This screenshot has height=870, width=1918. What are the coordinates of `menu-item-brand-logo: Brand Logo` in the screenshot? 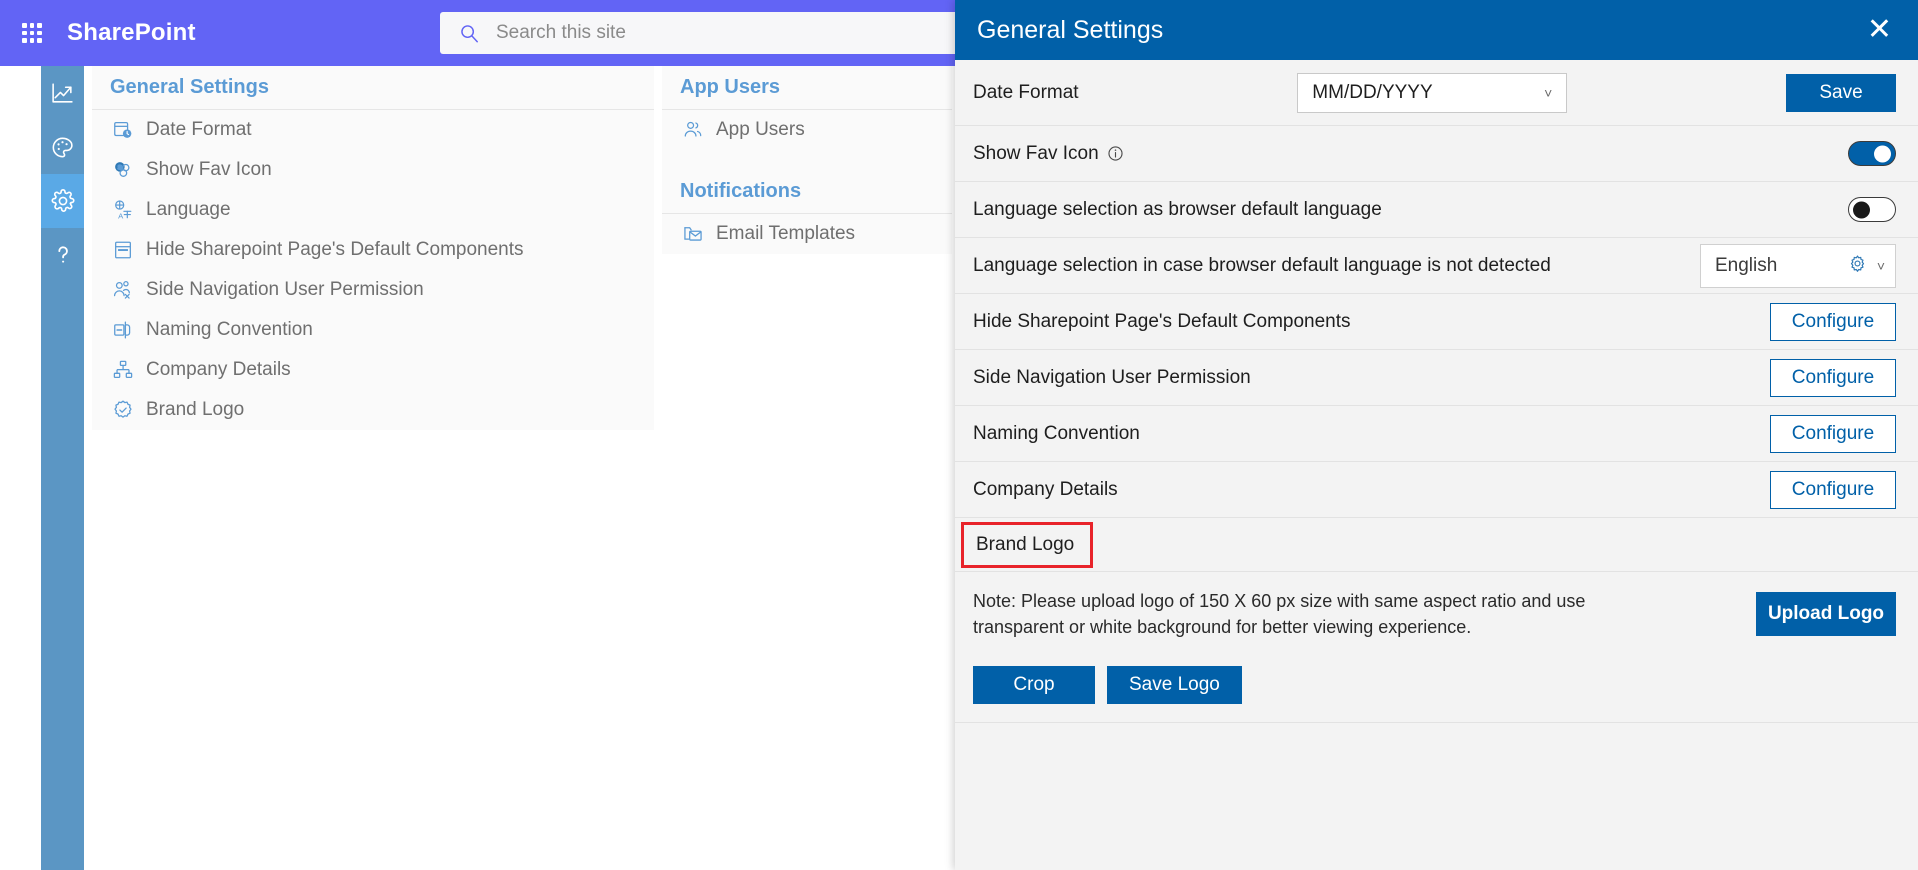 It's located at (373, 410).